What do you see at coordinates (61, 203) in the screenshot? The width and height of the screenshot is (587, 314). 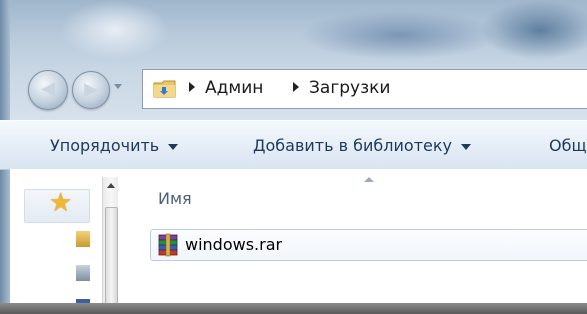 I see `star-icon: ★` at bounding box center [61, 203].